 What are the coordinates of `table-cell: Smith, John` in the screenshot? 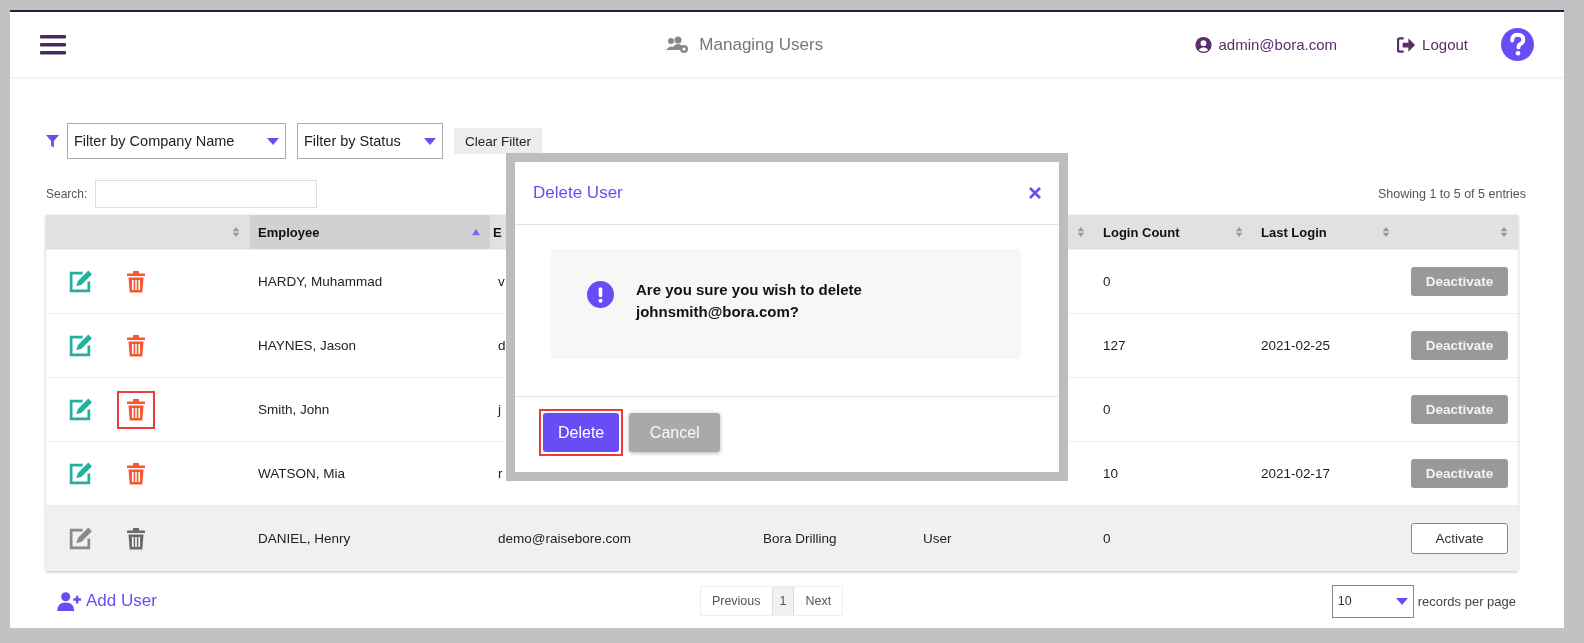 It's located at (294, 409).